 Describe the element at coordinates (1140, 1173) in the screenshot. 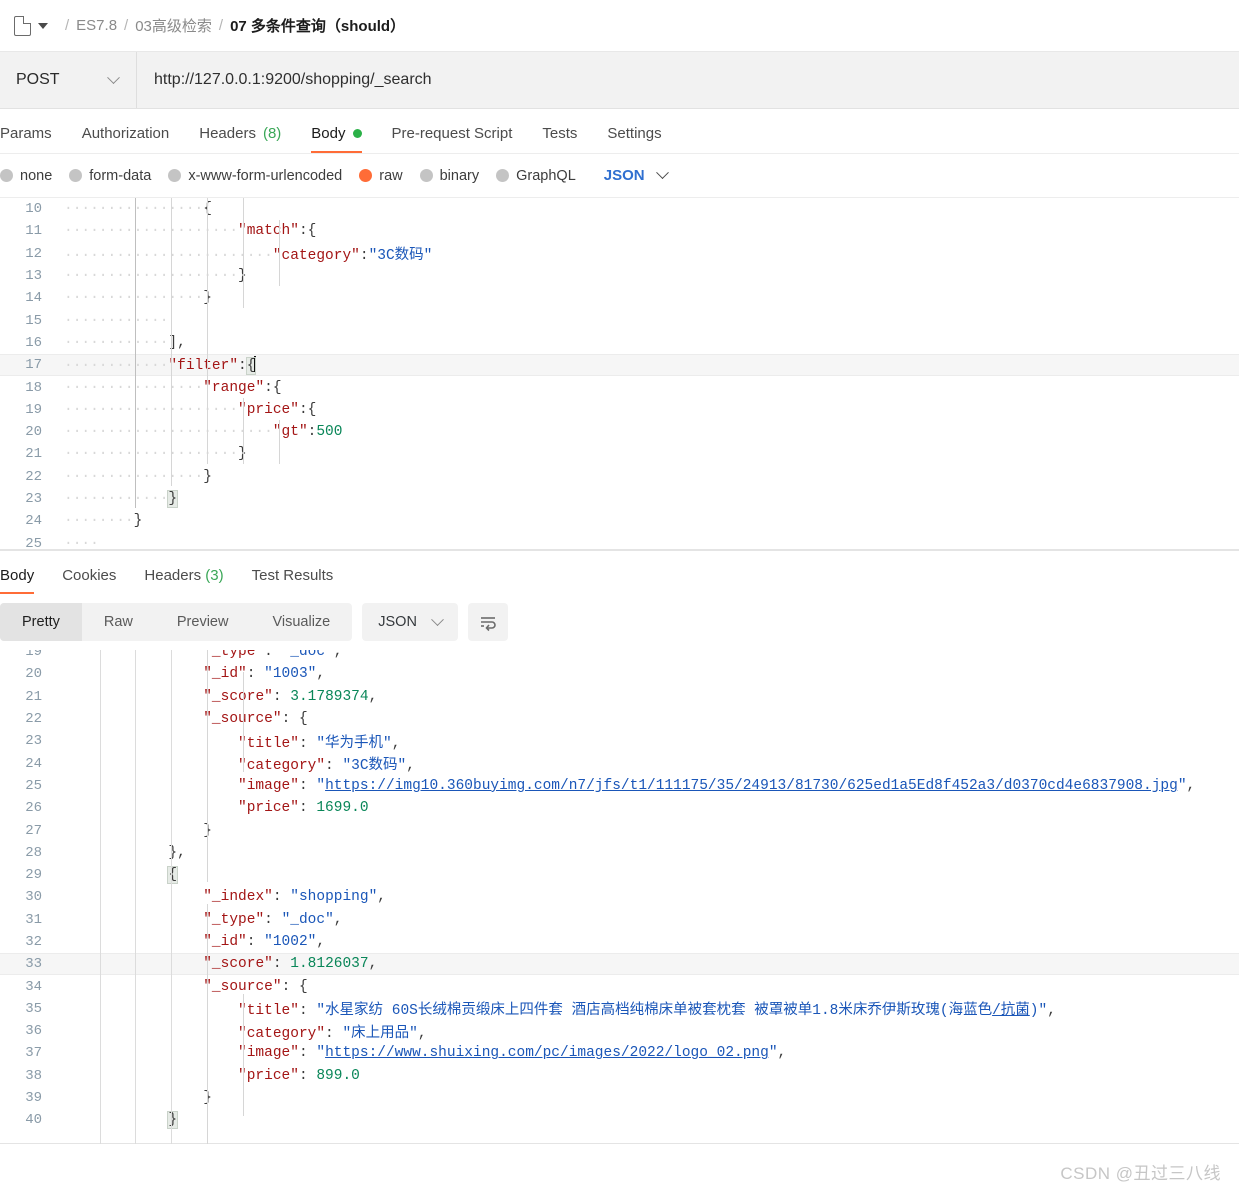

I see `watermark: CSDN @丑过三八线` at that location.